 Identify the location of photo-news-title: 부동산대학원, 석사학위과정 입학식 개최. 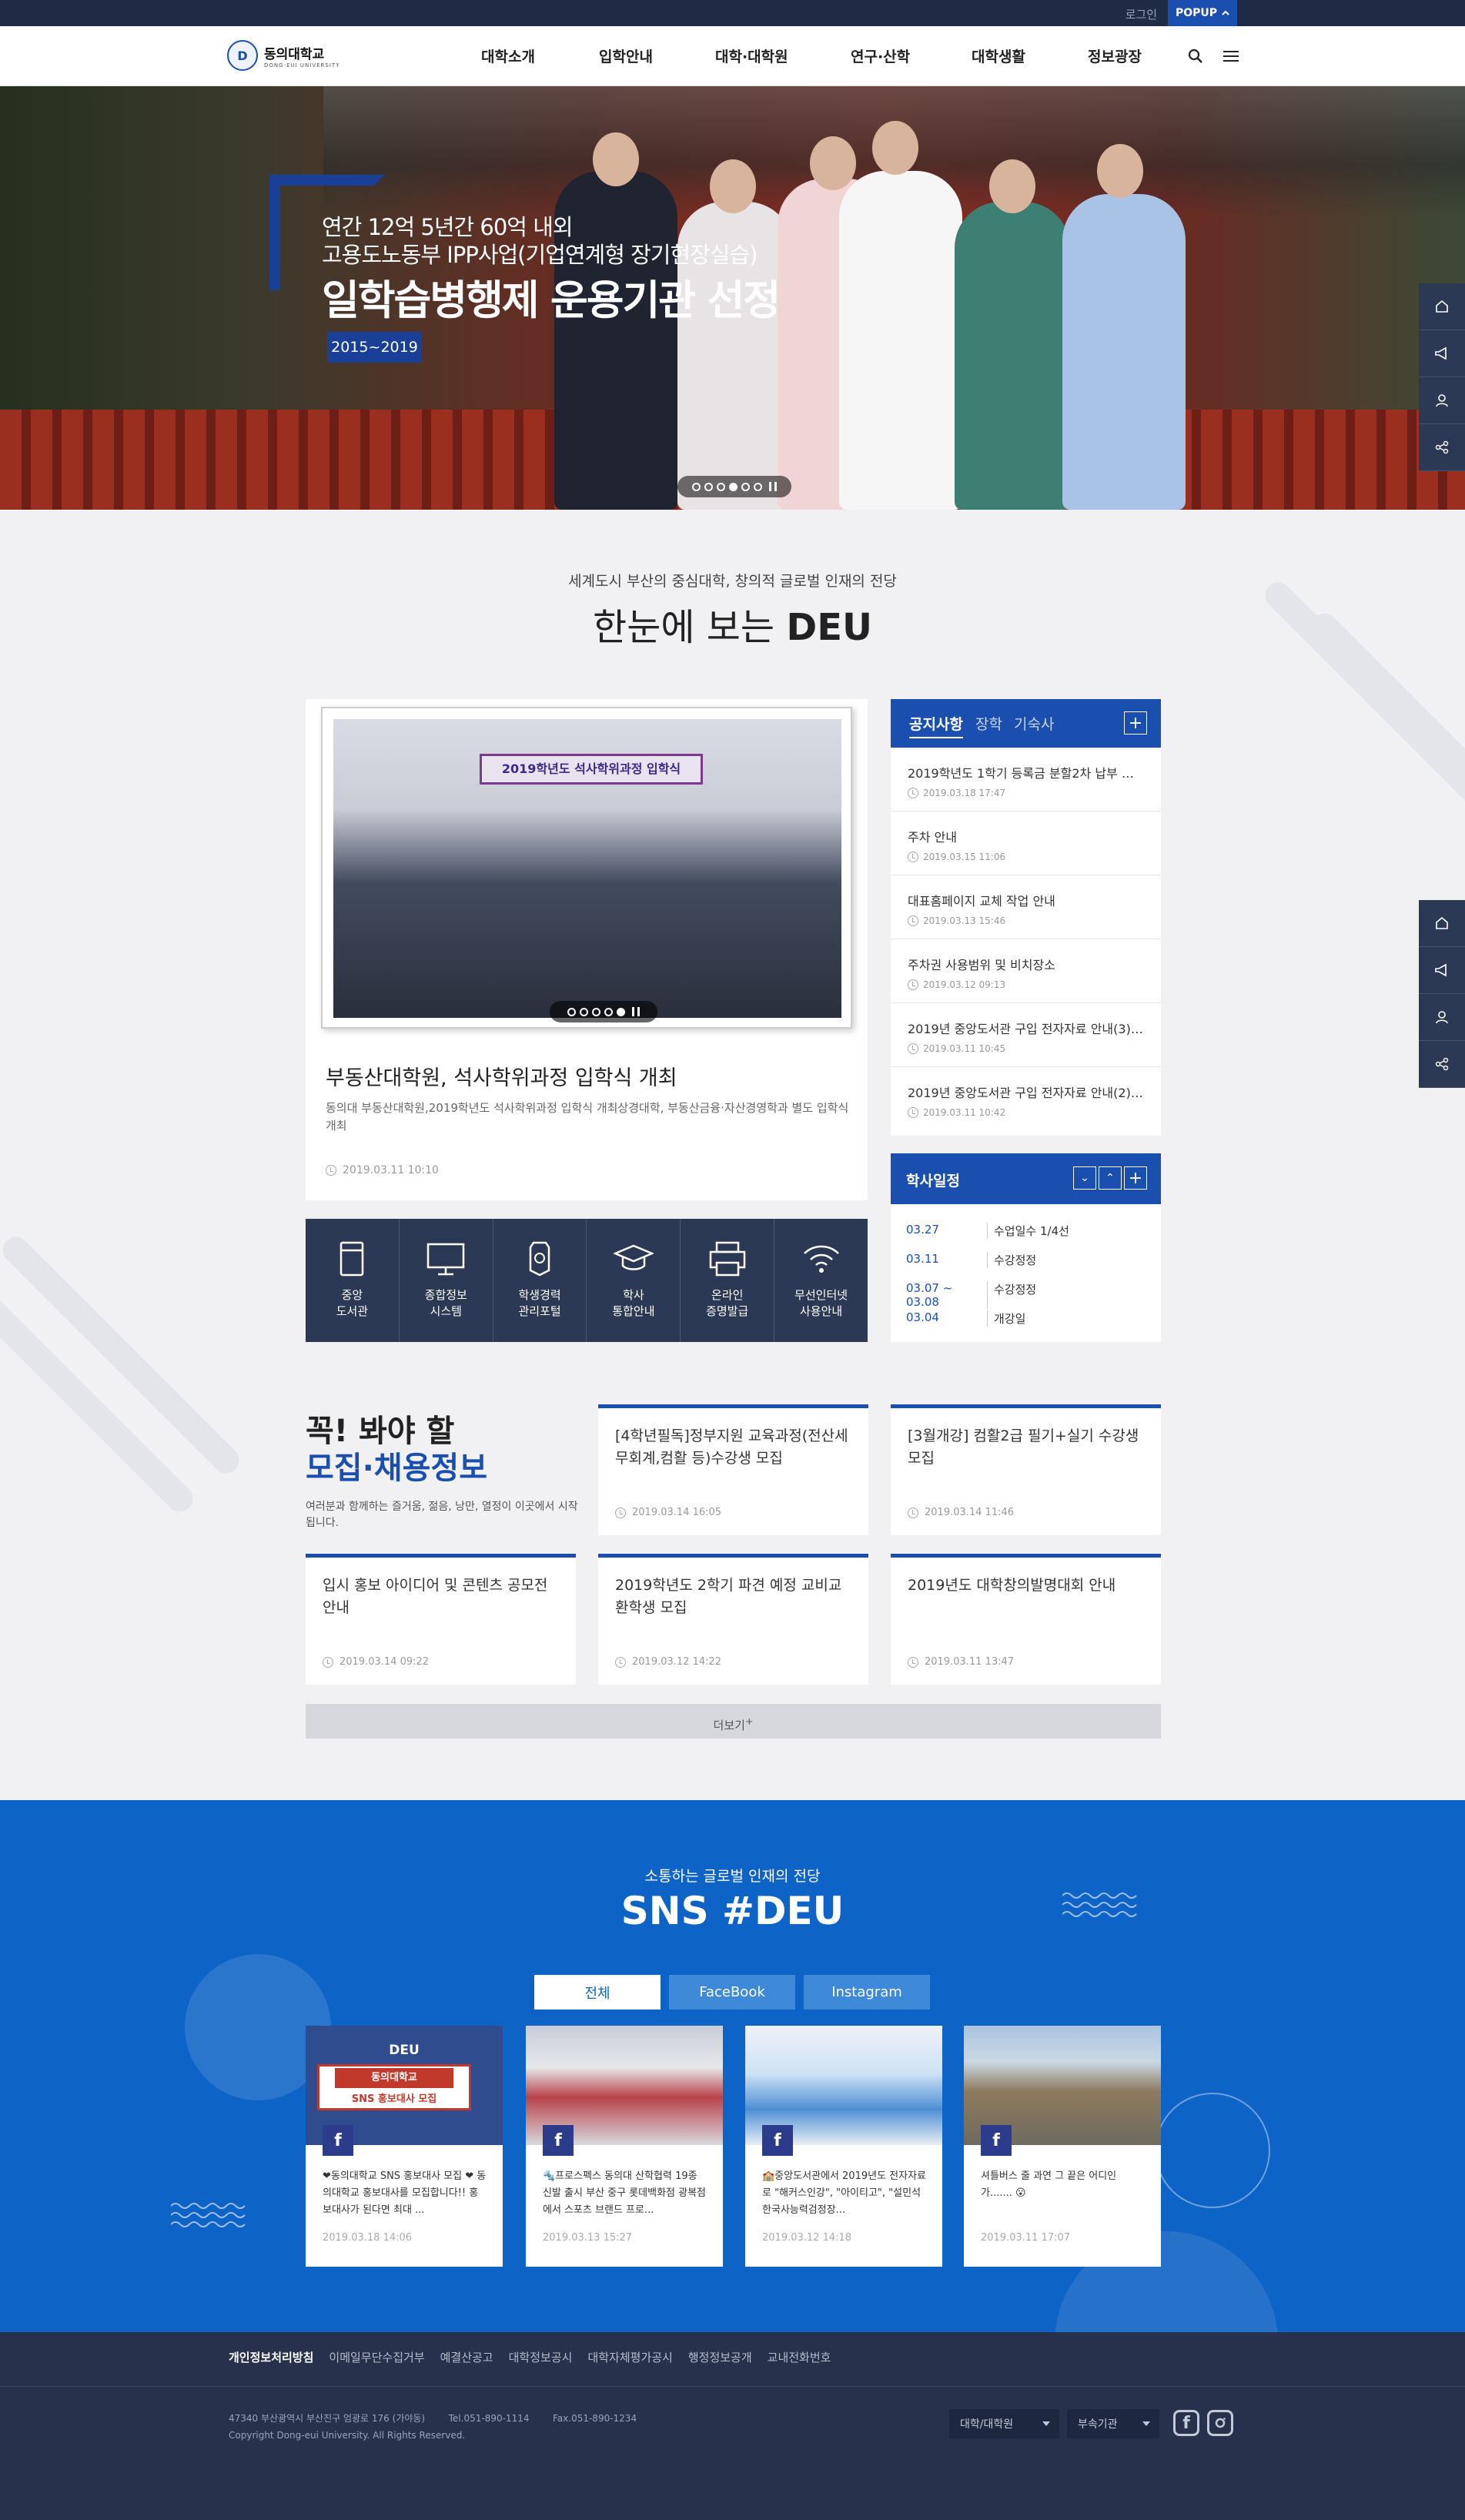
(501, 1076).